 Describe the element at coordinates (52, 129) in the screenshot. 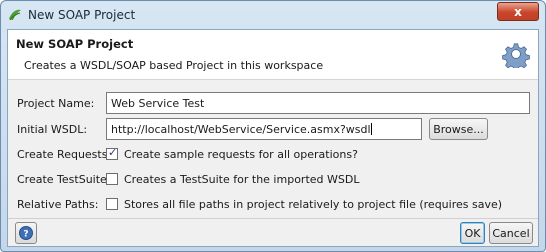

I see `initial-wsdl-label: Initial WSDL:` at that location.